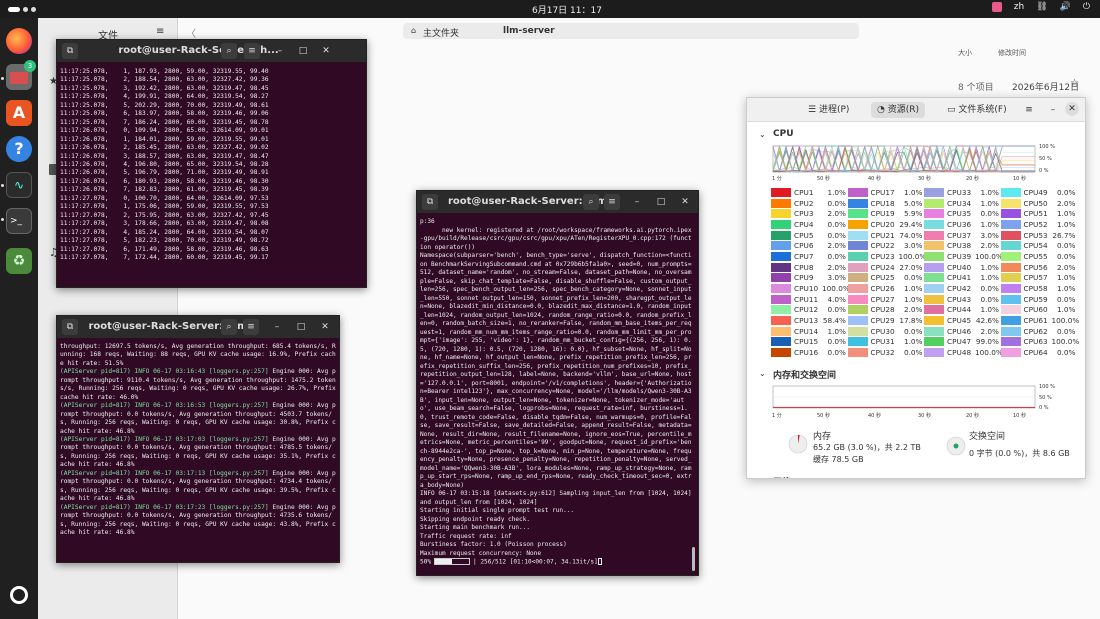 The width and height of the screenshot is (1100, 619). Describe the element at coordinates (965, 53) in the screenshot. I see `column-size: 大小` at that location.